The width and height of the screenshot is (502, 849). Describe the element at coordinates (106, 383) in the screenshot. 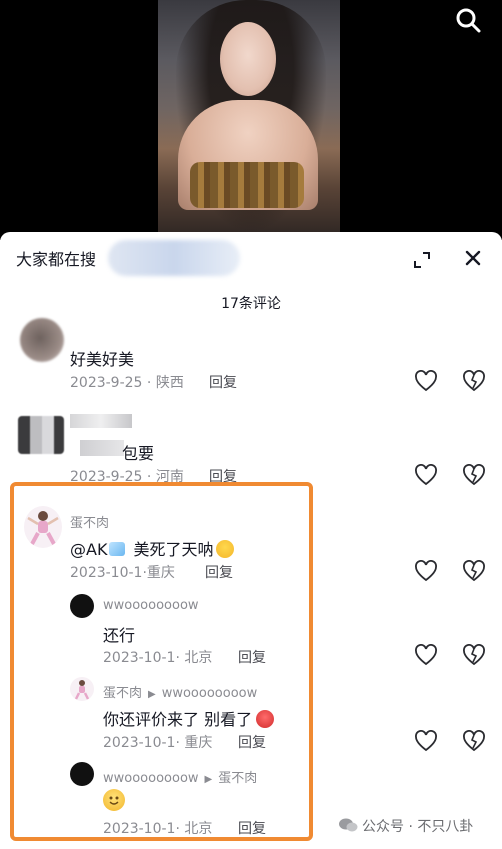

I see `comment-date: 2023-9-25` at that location.